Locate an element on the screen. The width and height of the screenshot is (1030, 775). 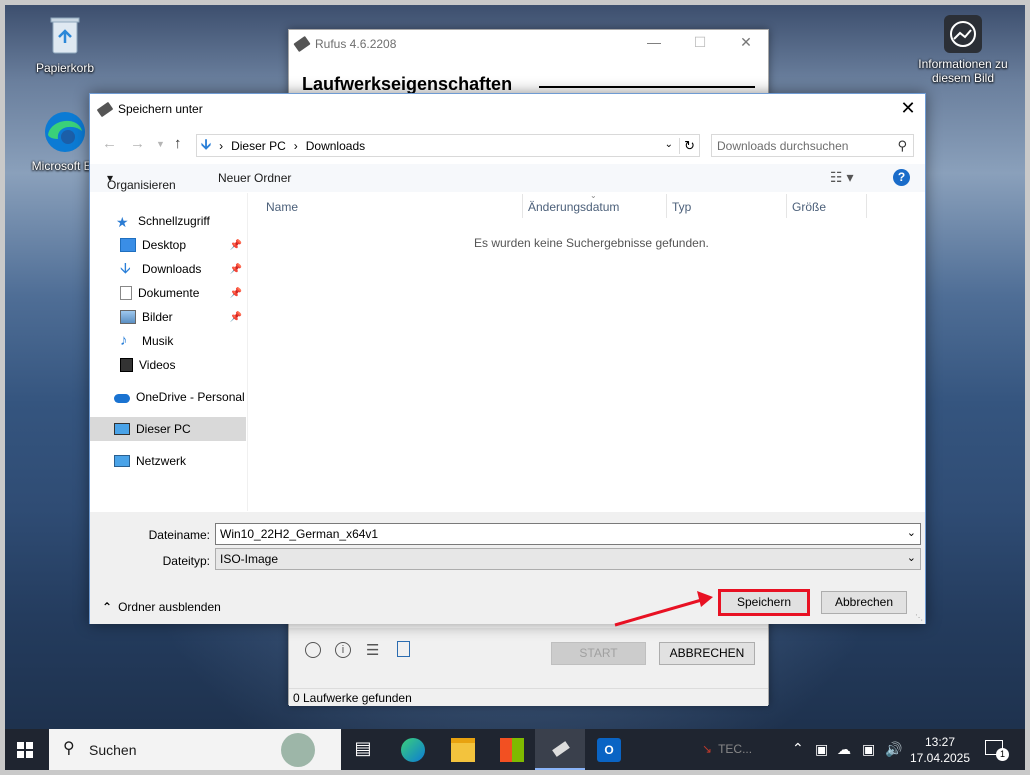
notification-icon: 1 is located at coordinates (997, 750).